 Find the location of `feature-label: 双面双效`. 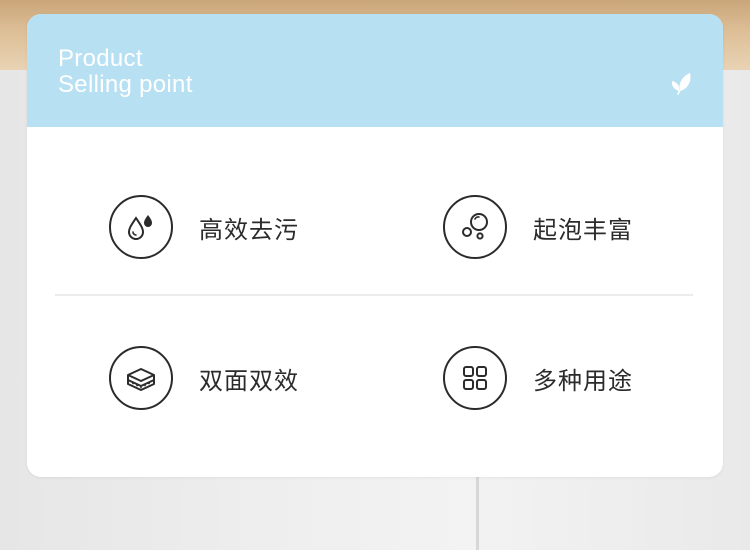

feature-label: 双面双效 is located at coordinates (249, 380).